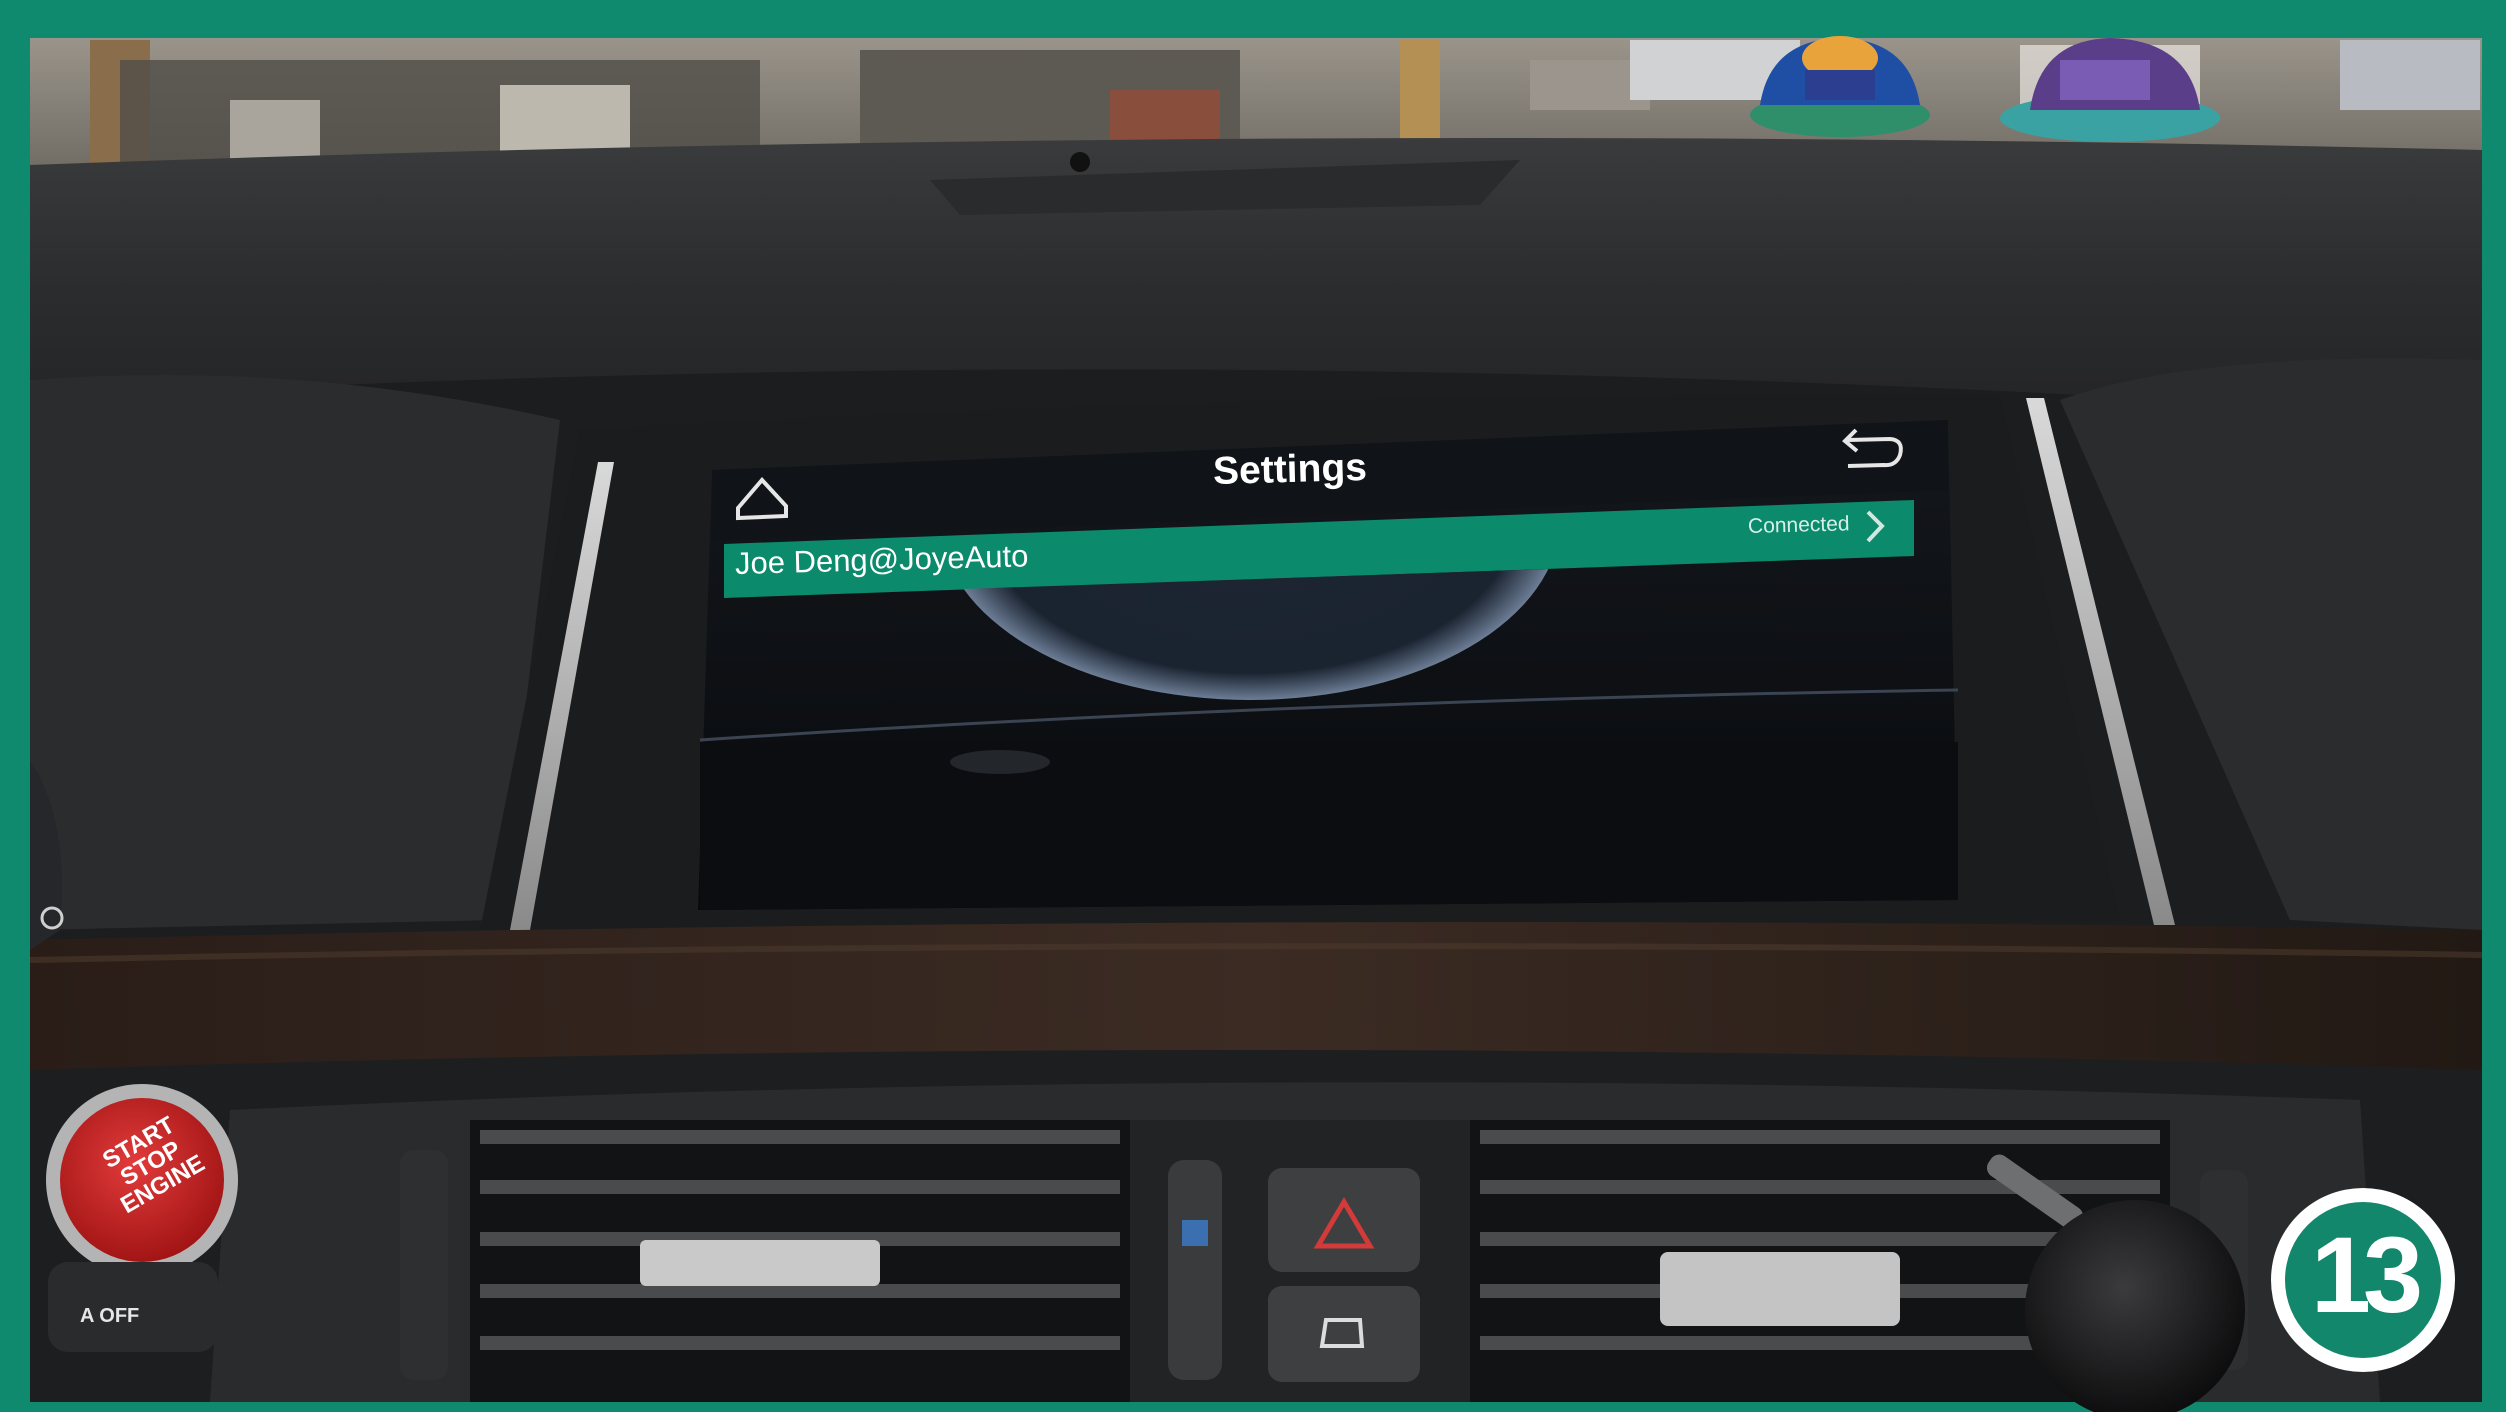 This screenshot has width=2506, height=1412. Describe the element at coordinates (882, 560) in the screenshot. I see `device-name-label: Joe Deng@JoyeAuto` at that location.